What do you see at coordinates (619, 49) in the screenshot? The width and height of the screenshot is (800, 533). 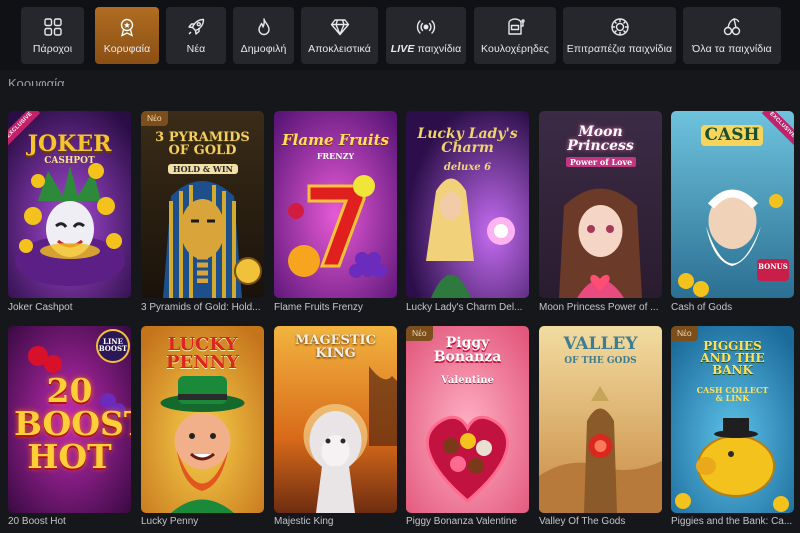 I see `category-label: Επιτραπέζια παιχνίδια` at bounding box center [619, 49].